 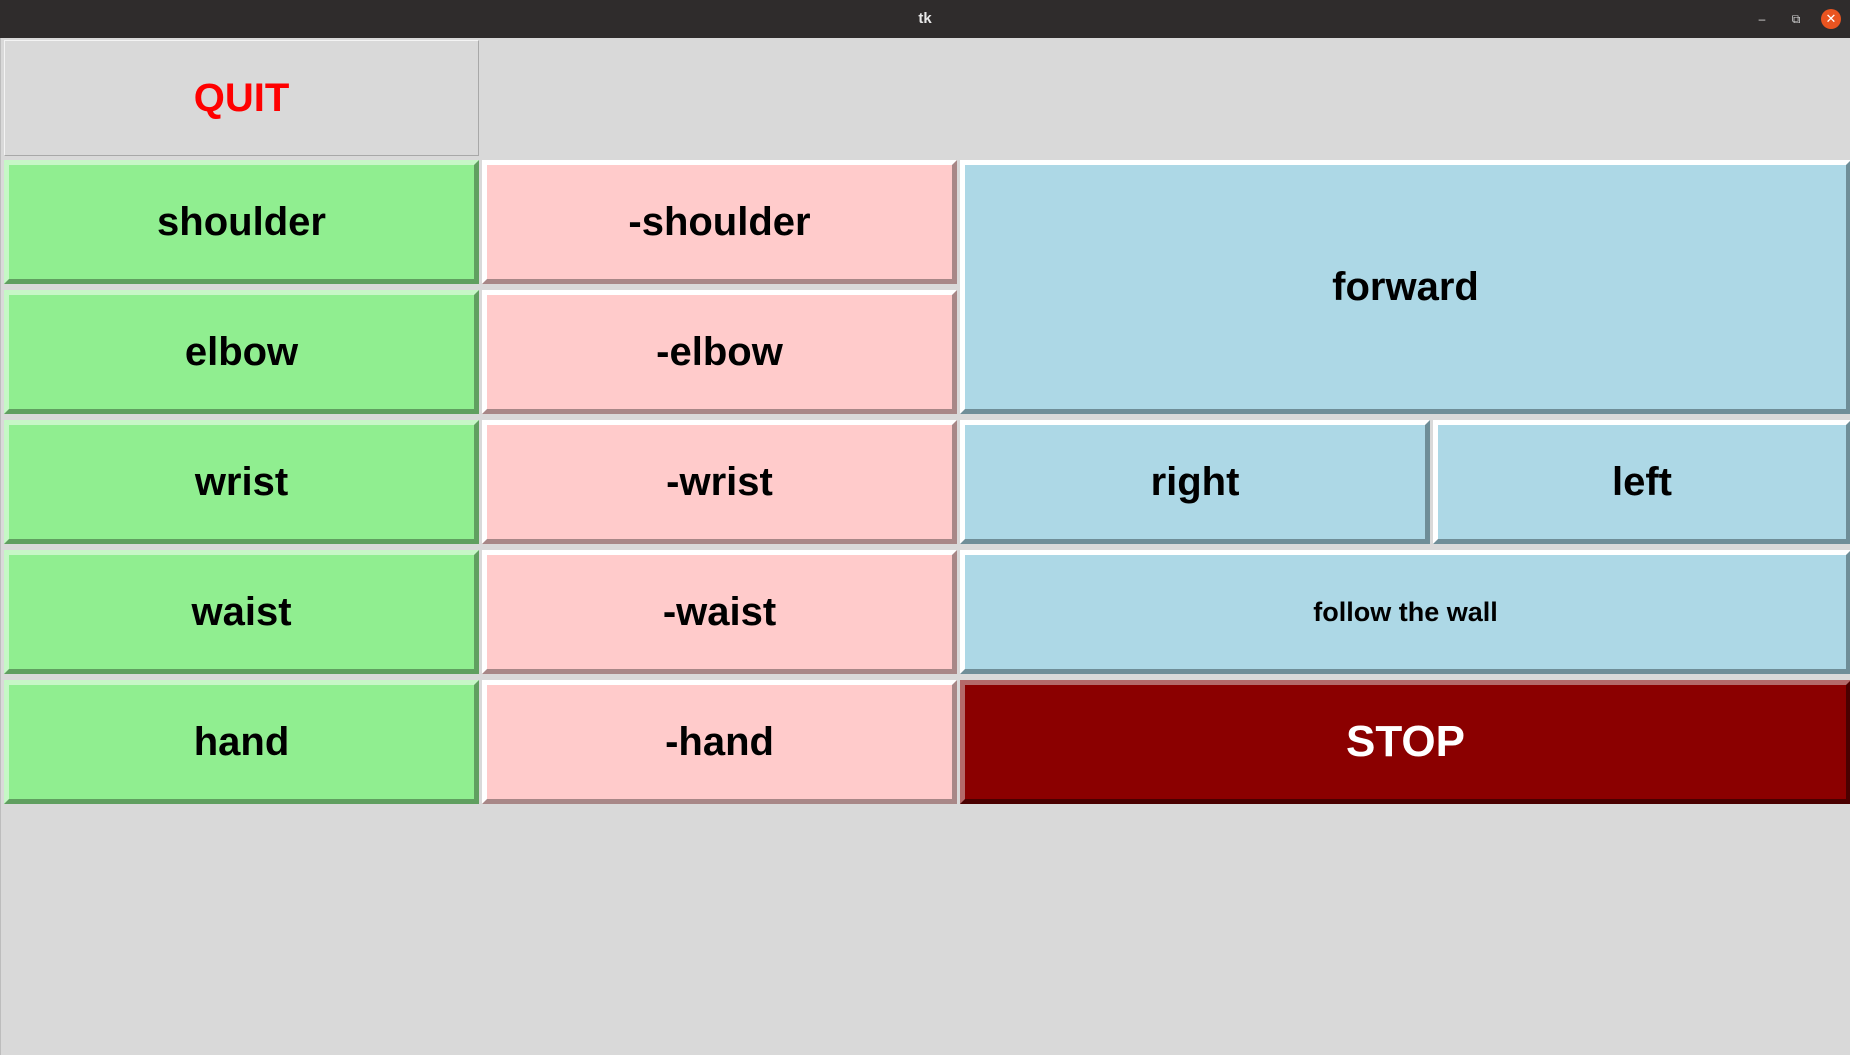 I want to click on shoulder-button: shoulder, so click(x=241, y=222).